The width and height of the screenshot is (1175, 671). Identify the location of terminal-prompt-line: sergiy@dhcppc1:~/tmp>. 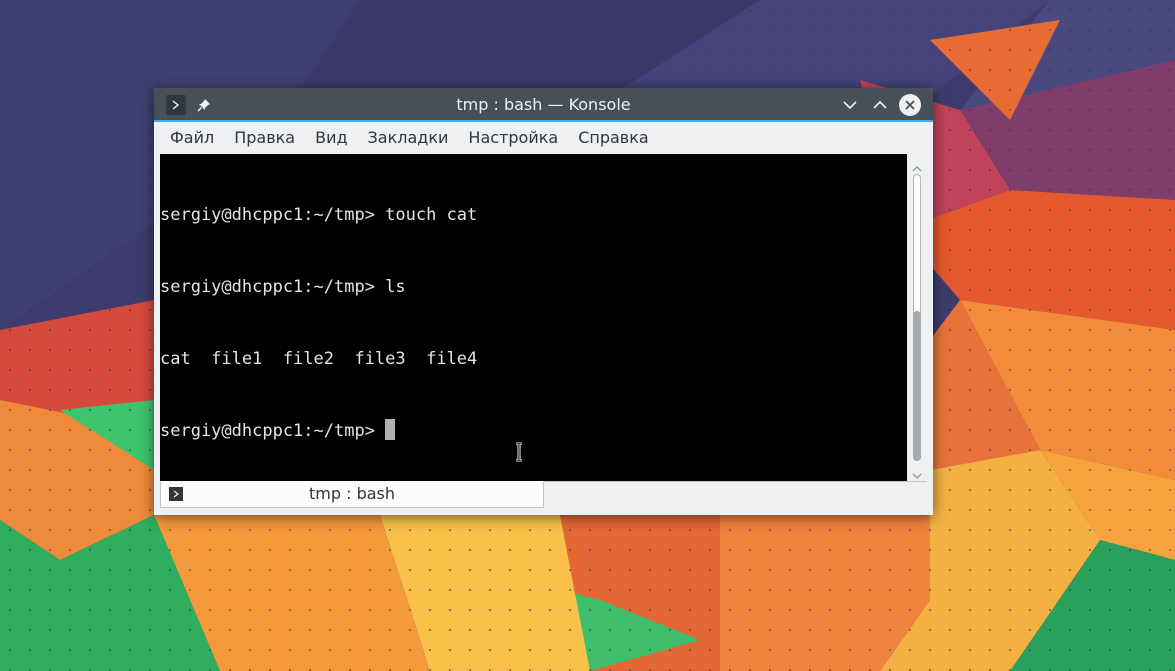
(318, 431).